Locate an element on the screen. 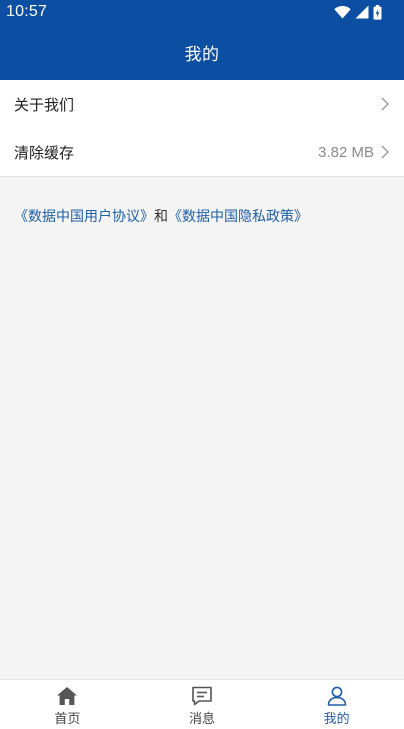  menu-group: 关于我们 清除缓存 3.82 MB is located at coordinates (202, 128).